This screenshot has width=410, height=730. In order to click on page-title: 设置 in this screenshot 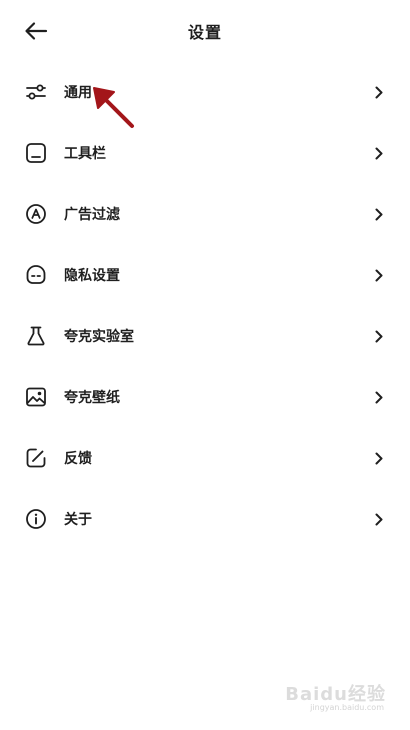, I will do `click(204, 32)`.